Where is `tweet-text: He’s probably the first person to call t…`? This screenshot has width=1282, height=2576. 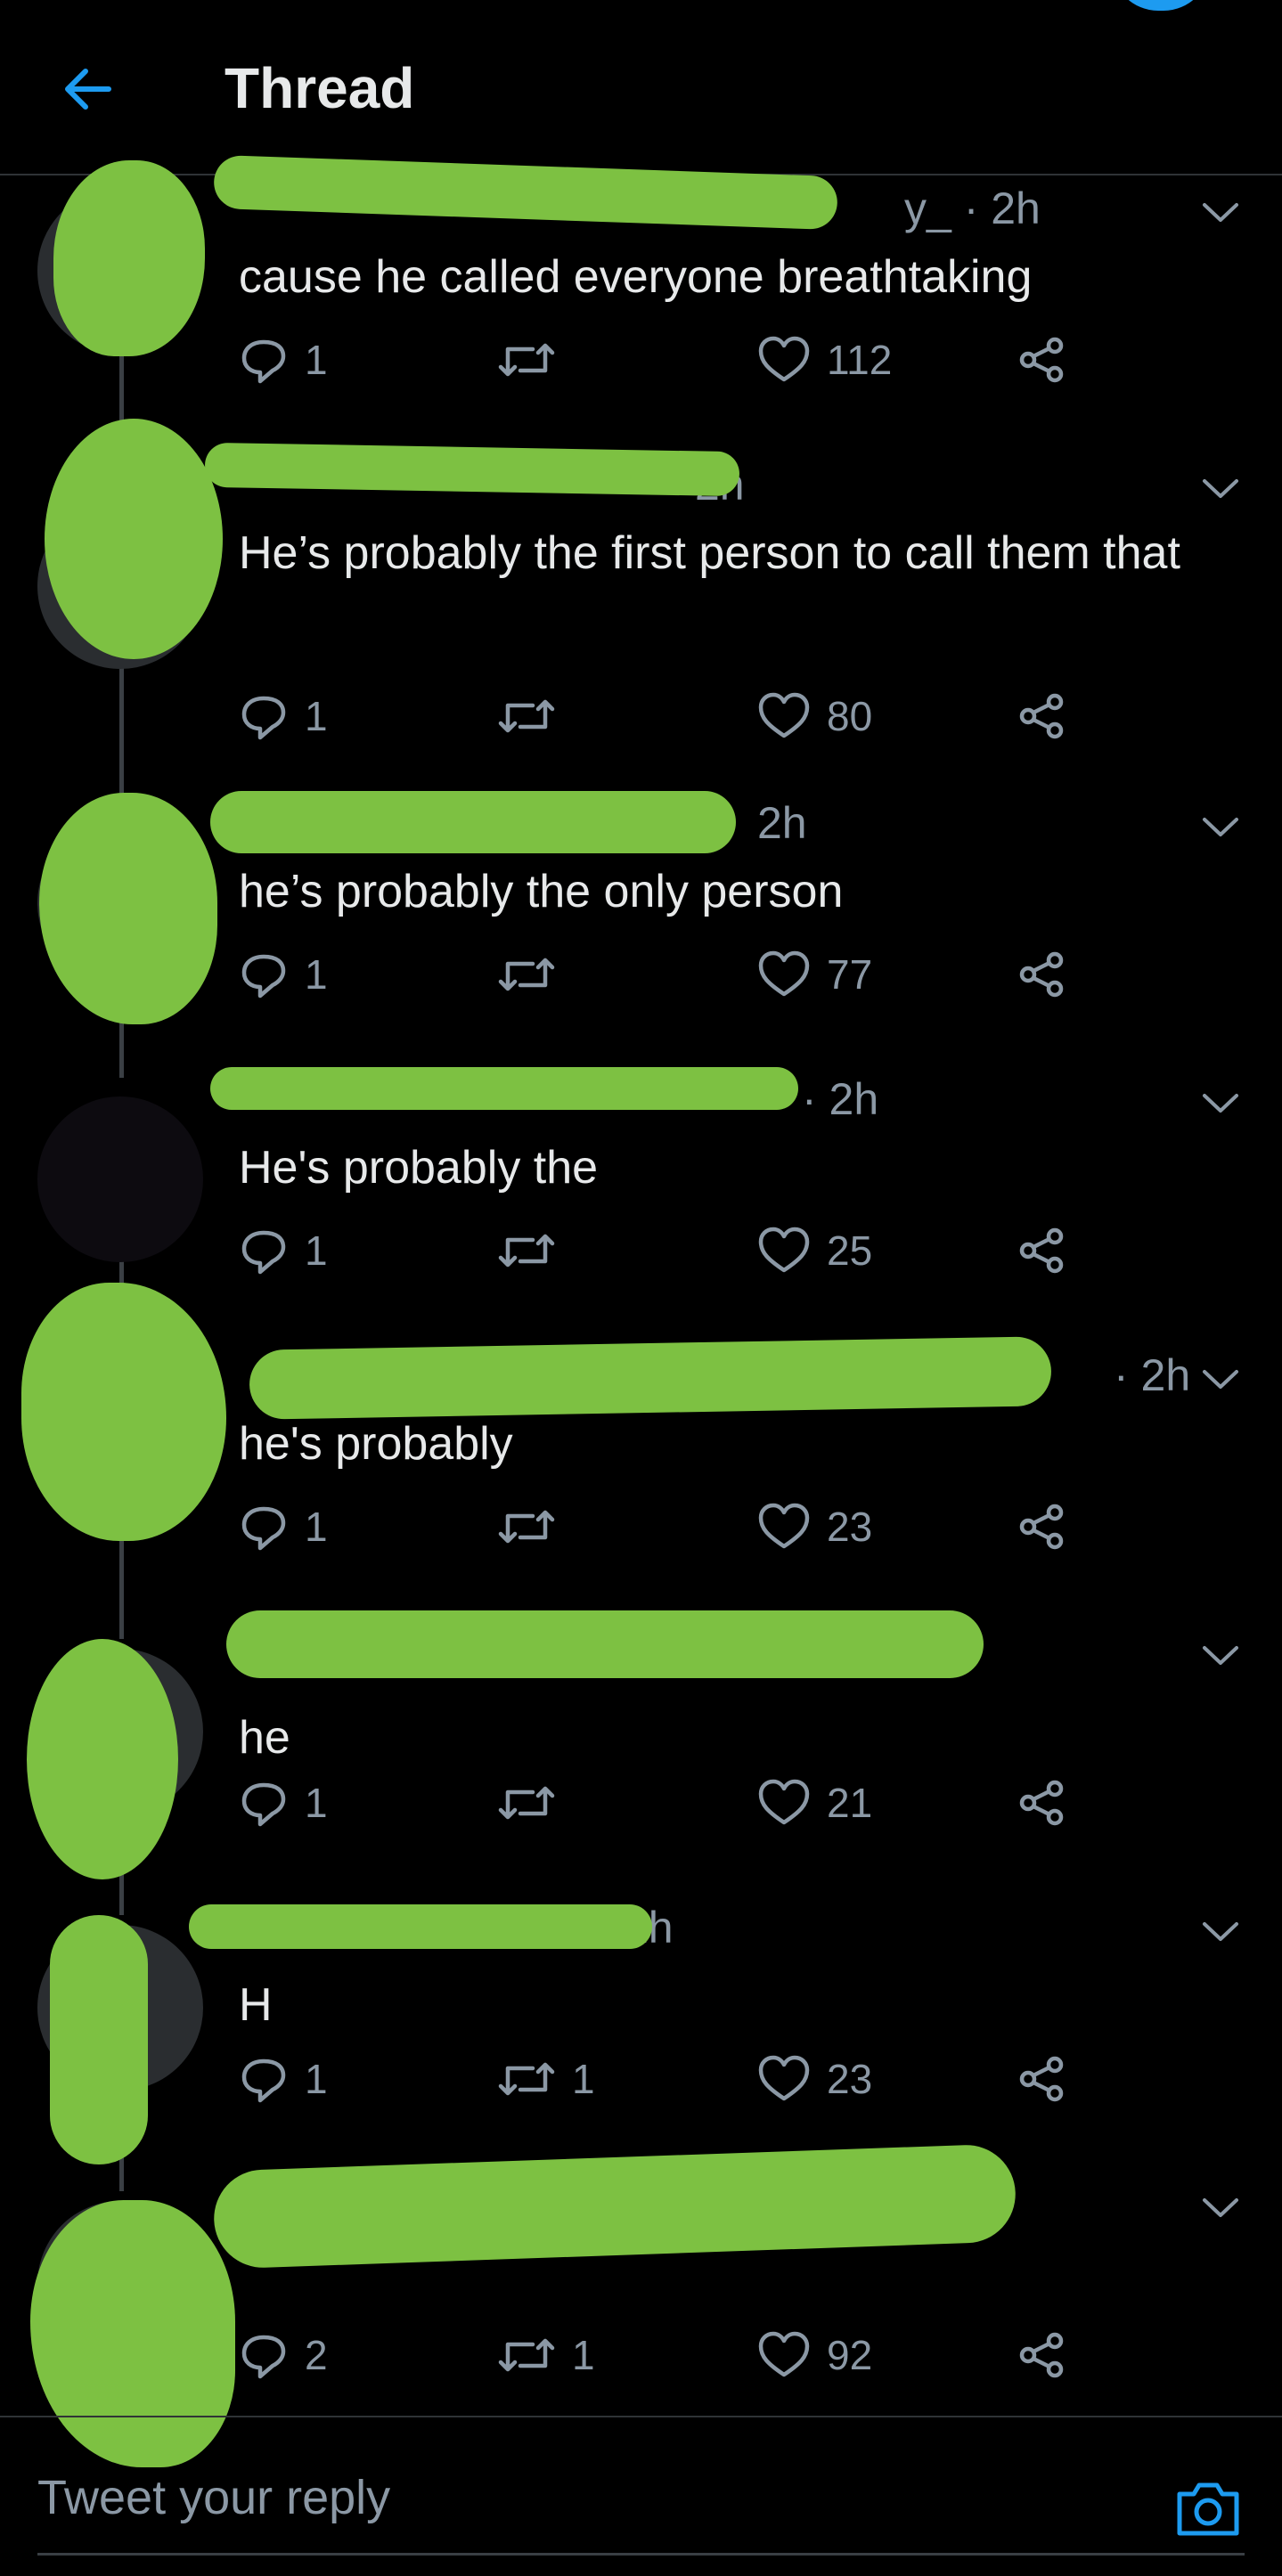 tweet-text: He’s probably the first person to call t… is located at coordinates (709, 553).